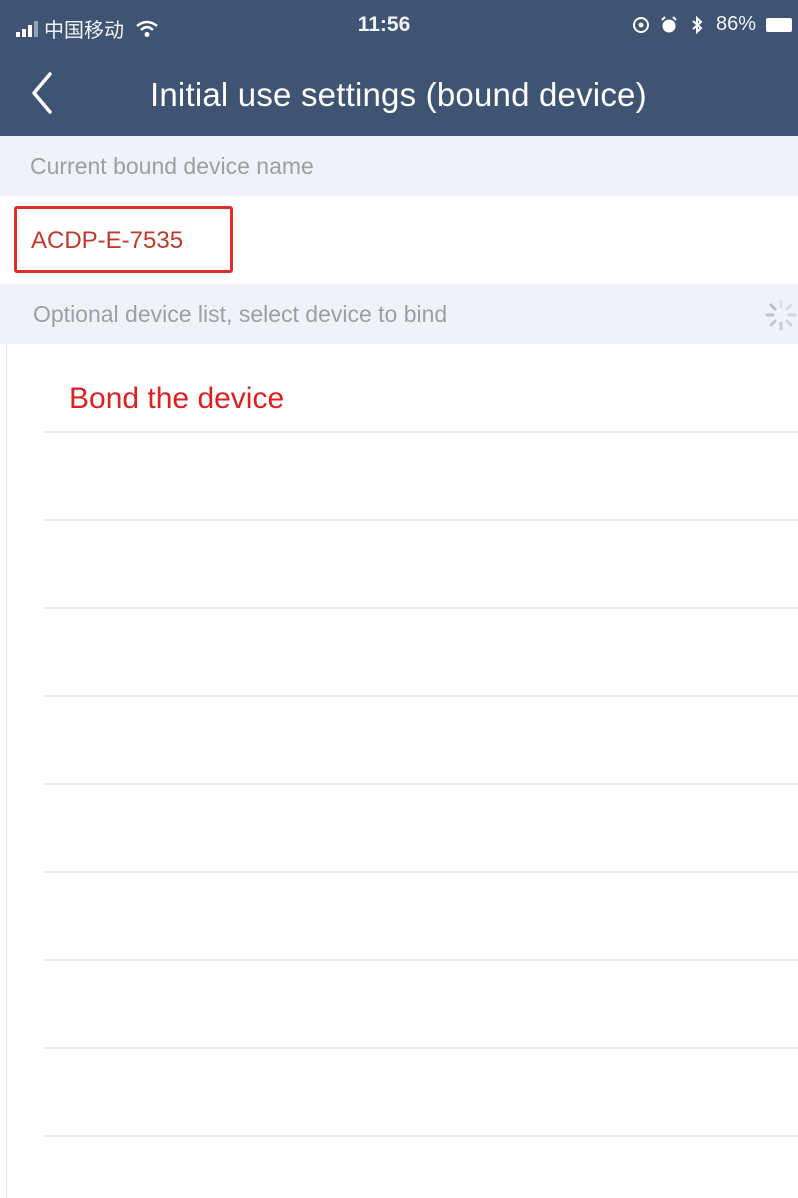  Describe the element at coordinates (43, 93) in the screenshot. I see `chevron-left-icon` at that location.